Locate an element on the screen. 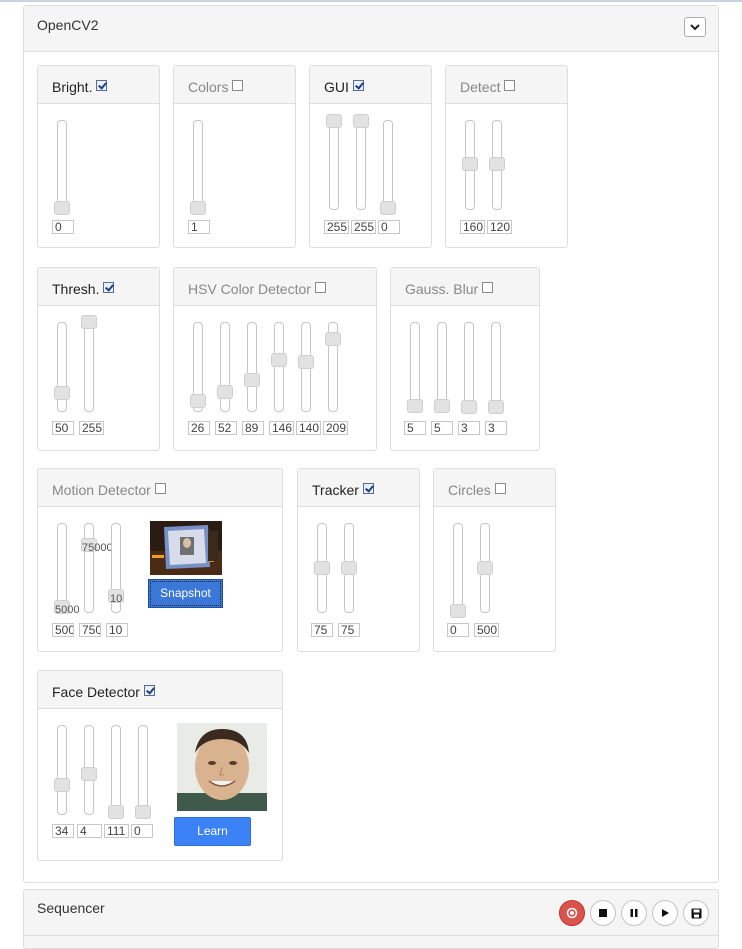  face-value-2: 4 is located at coordinates (89, 831).